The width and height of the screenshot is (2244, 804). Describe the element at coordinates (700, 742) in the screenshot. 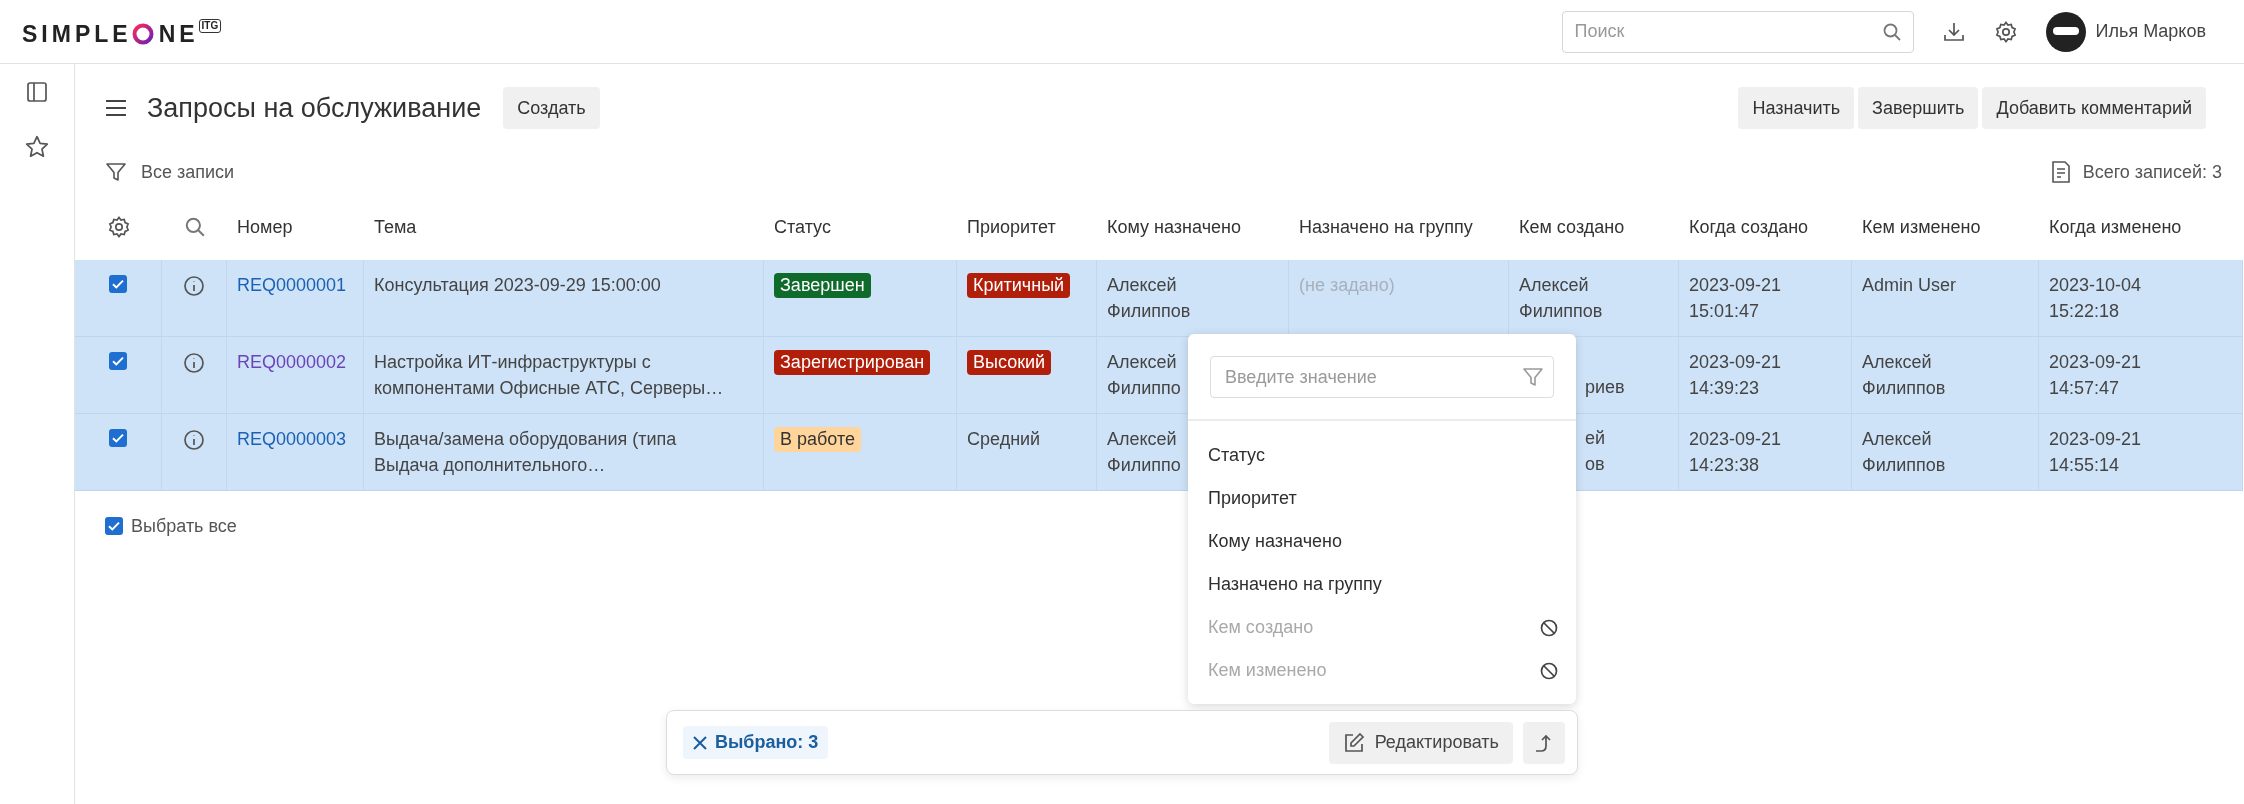

I see `close-icon` at that location.